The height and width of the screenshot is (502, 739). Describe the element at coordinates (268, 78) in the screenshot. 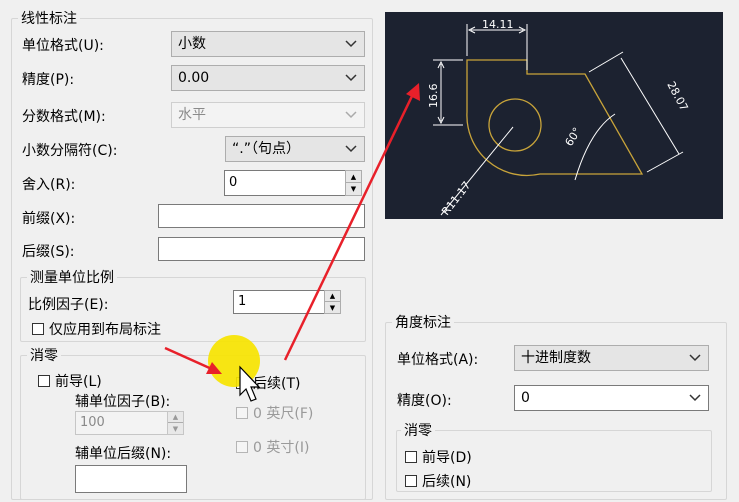

I see `precision-select: 0.00` at that location.